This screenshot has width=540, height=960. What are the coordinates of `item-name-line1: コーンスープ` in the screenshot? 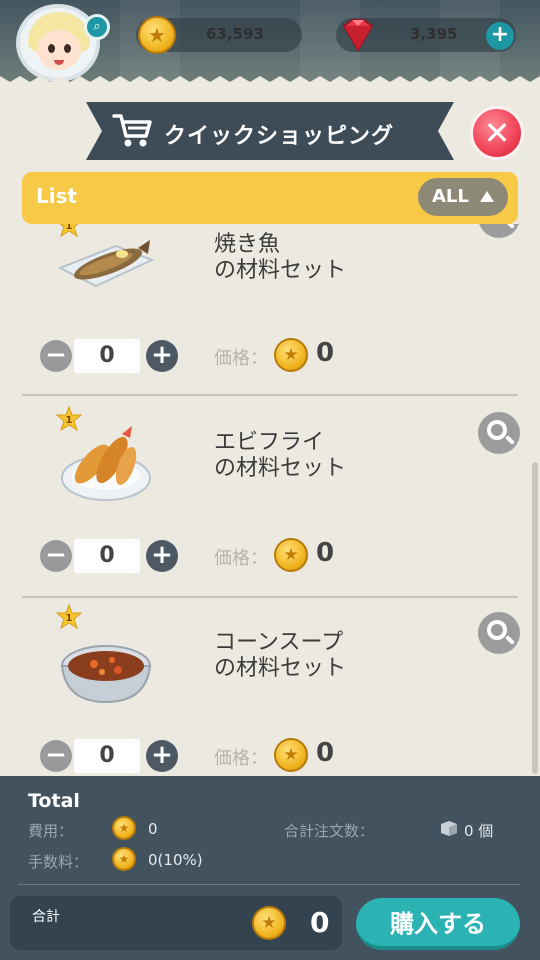 It's located at (279, 642).